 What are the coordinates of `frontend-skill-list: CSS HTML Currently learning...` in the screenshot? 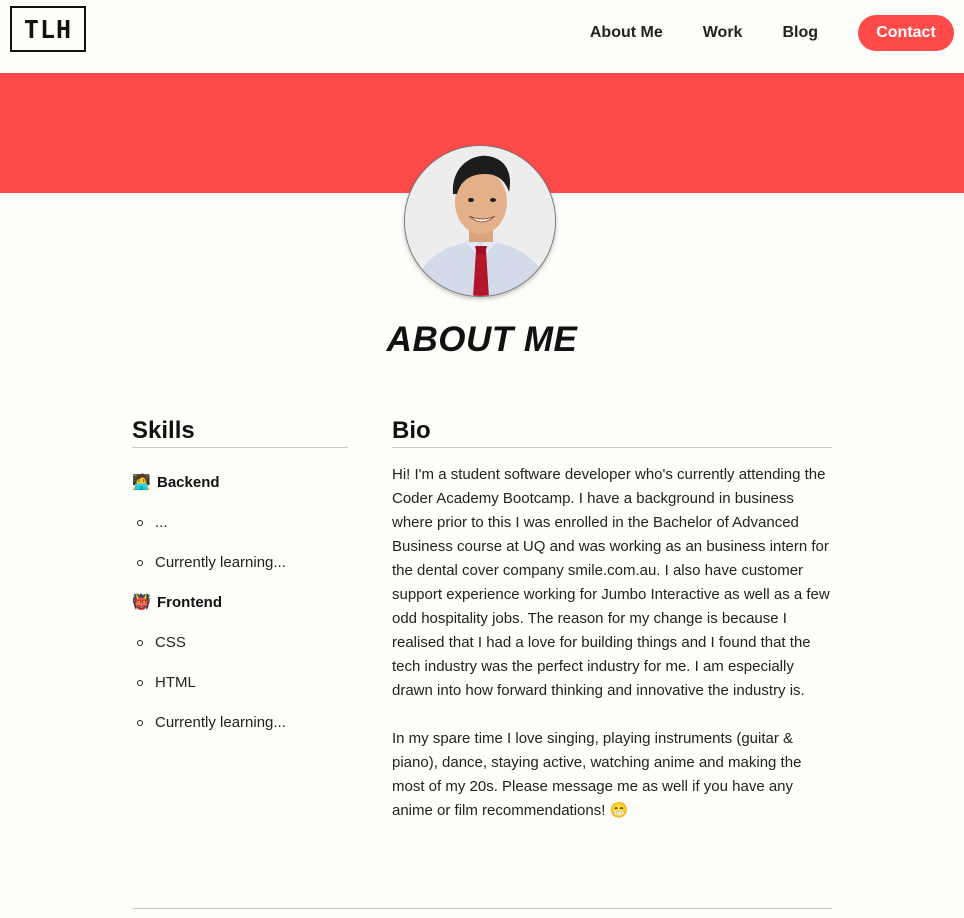 It's located at (240, 683).